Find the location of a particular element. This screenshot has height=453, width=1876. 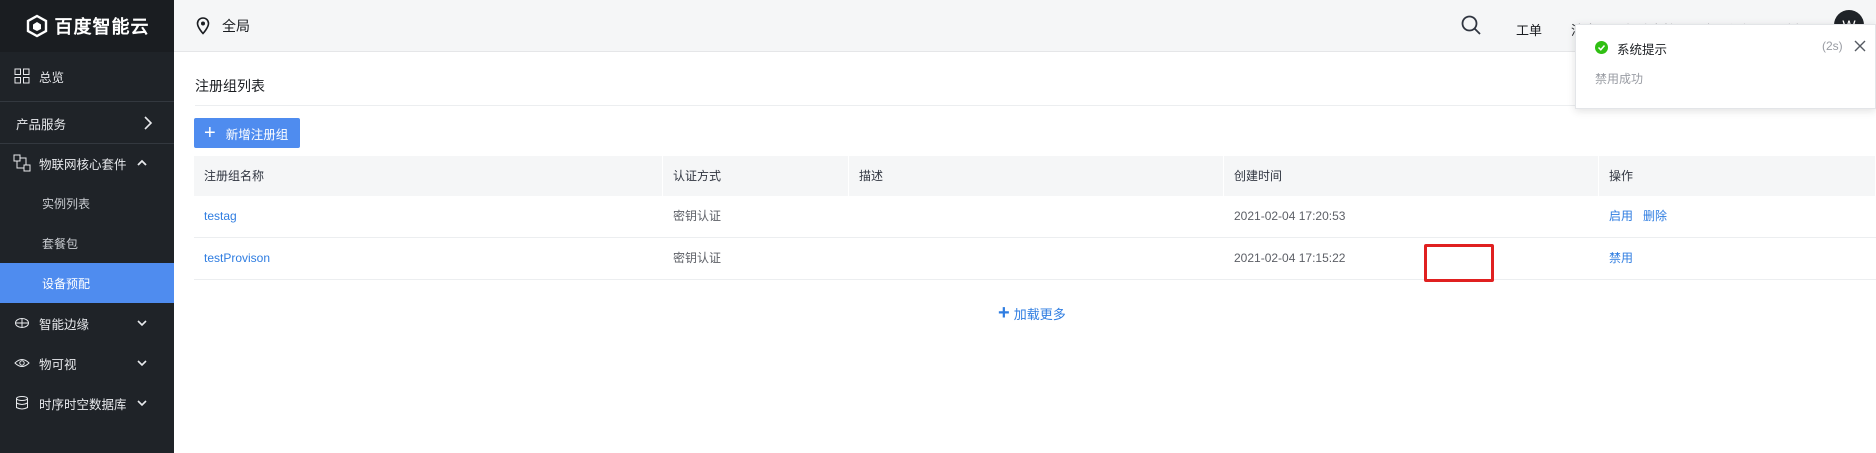

sidebar-item-packages: 套餐包 is located at coordinates (87, 243).